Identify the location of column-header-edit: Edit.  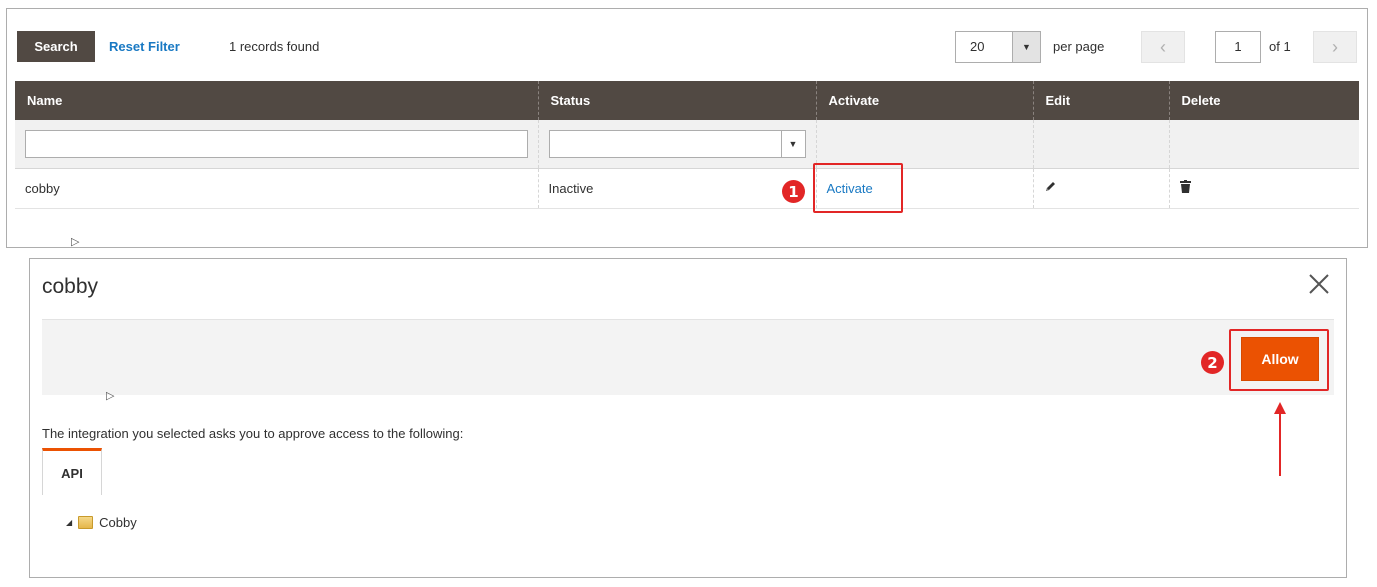
(1100, 100).